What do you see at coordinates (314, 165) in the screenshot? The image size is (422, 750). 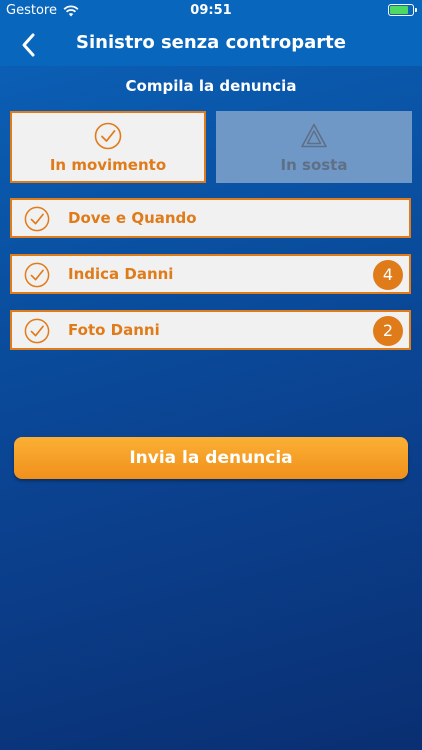 I see `mode-label: In sosta` at bounding box center [314, 165].